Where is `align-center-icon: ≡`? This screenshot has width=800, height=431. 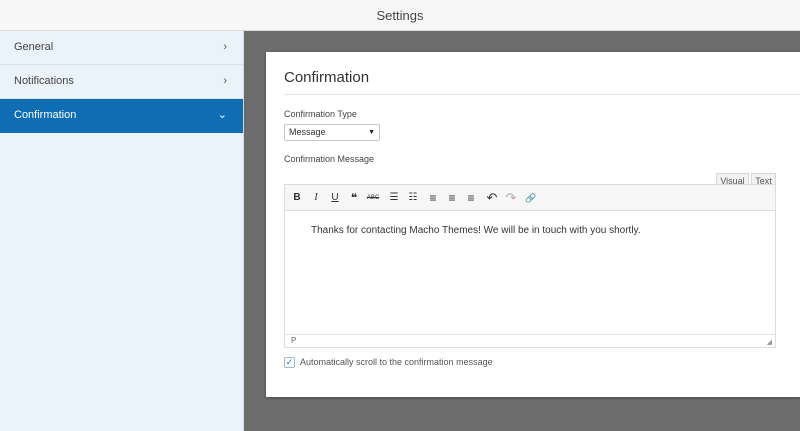 align-center-icon: ≡ is located at coordinates (452, 198).